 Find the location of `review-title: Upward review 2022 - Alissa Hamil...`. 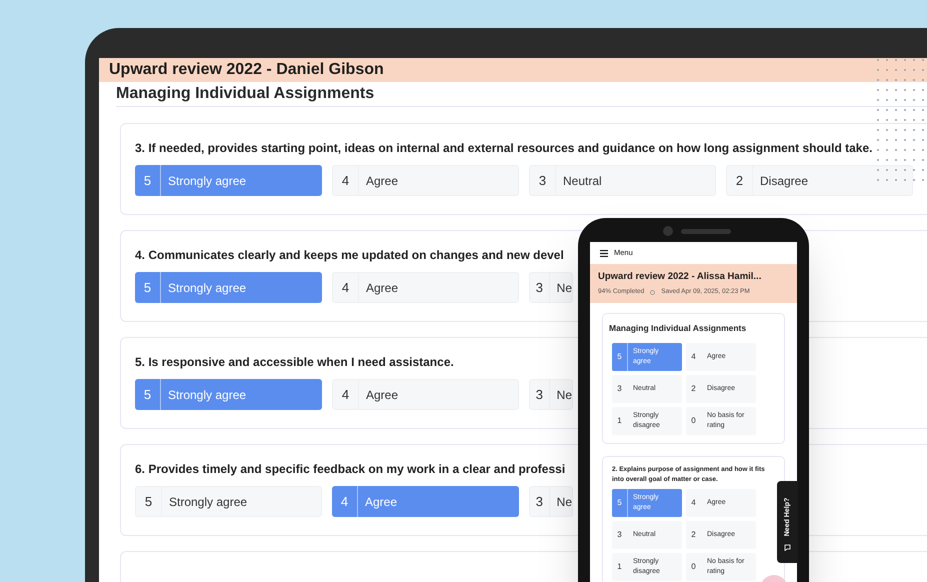

review-title: Upward review 2022 - Alissa Hamil... is located at coordinates (680, 277).